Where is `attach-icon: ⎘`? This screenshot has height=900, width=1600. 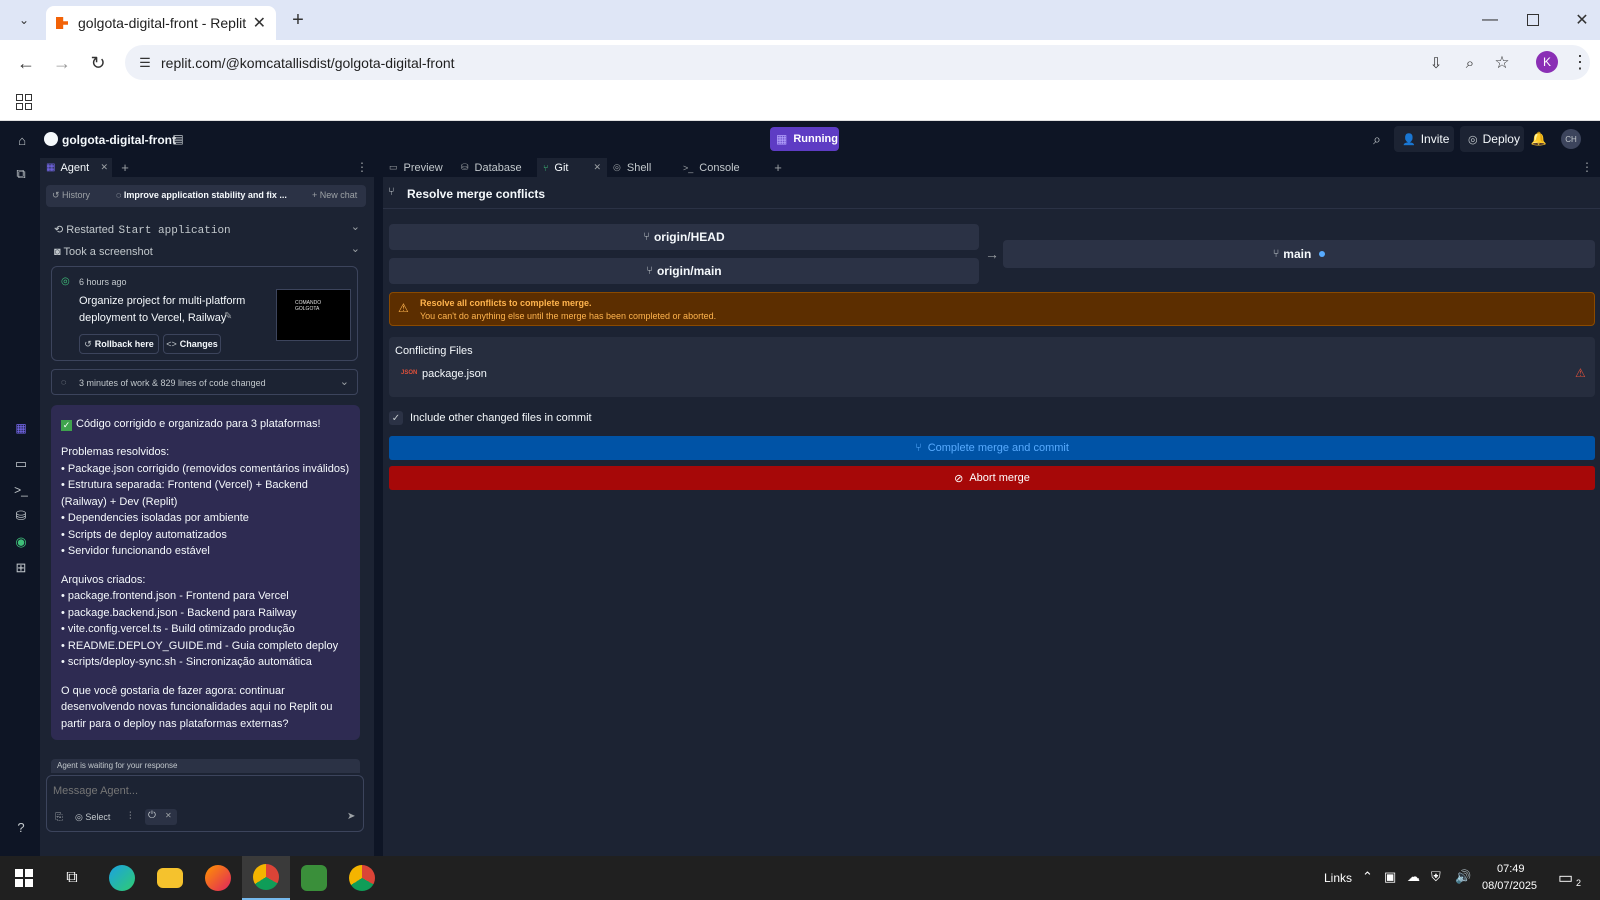 attach-icon: ⎘ is located at coordinates (59, 817).